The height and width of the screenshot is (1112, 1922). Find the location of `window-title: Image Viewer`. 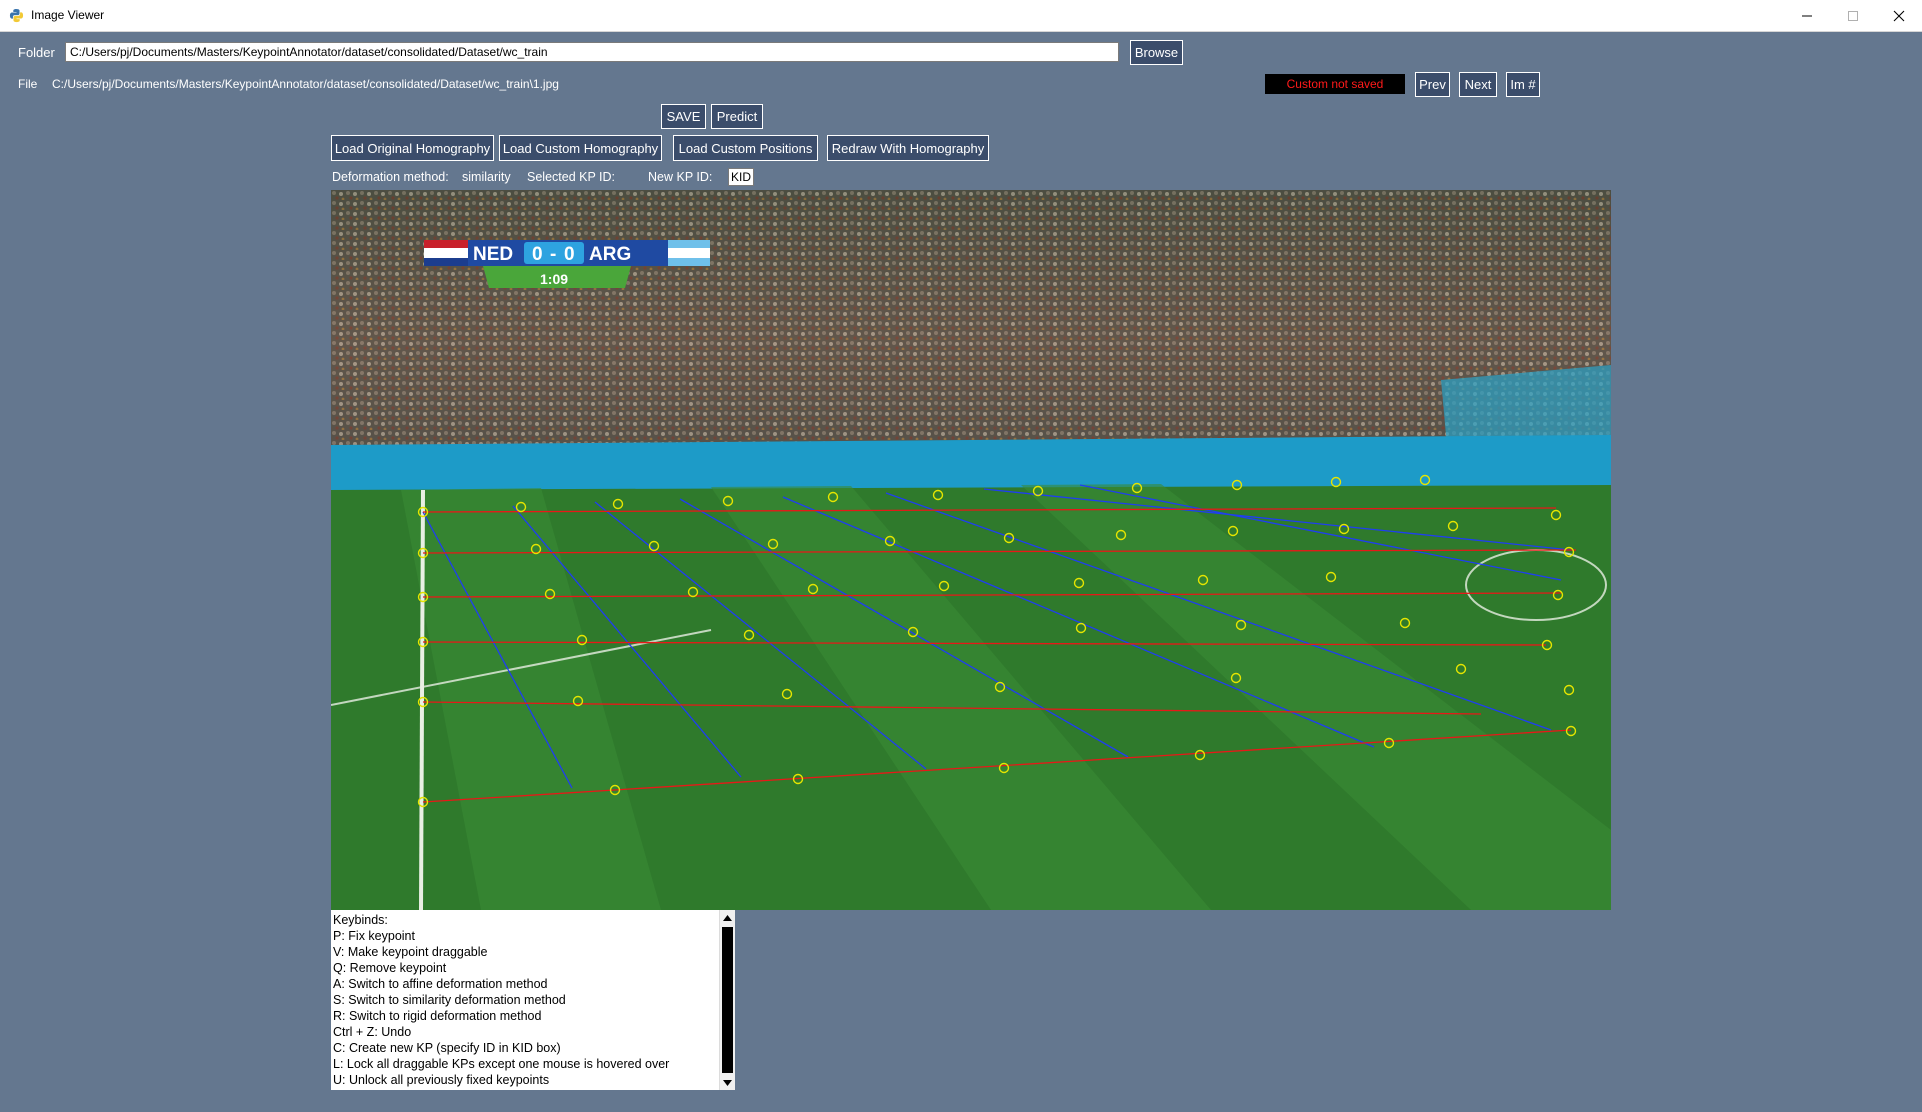

window-title: Image Viewer is located at coordinates (68, 15).